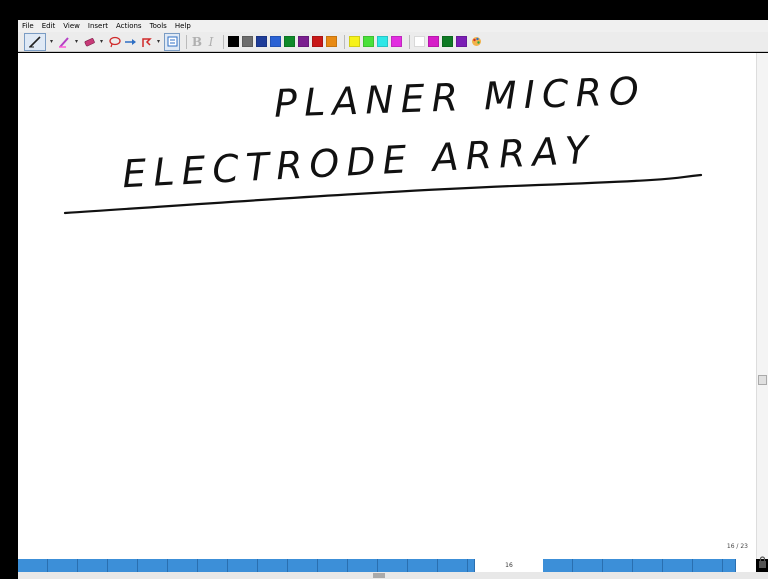  What do you see at coordinates (737, 546) in the screenshot?
I see `page-counter: 16 / 23` at bounding box center [737, 546].